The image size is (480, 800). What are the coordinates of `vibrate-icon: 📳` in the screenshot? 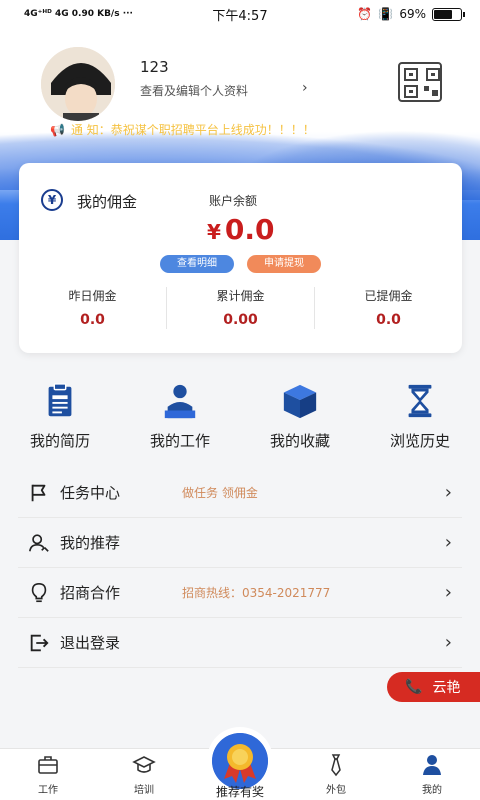 It's located at (386, 14).